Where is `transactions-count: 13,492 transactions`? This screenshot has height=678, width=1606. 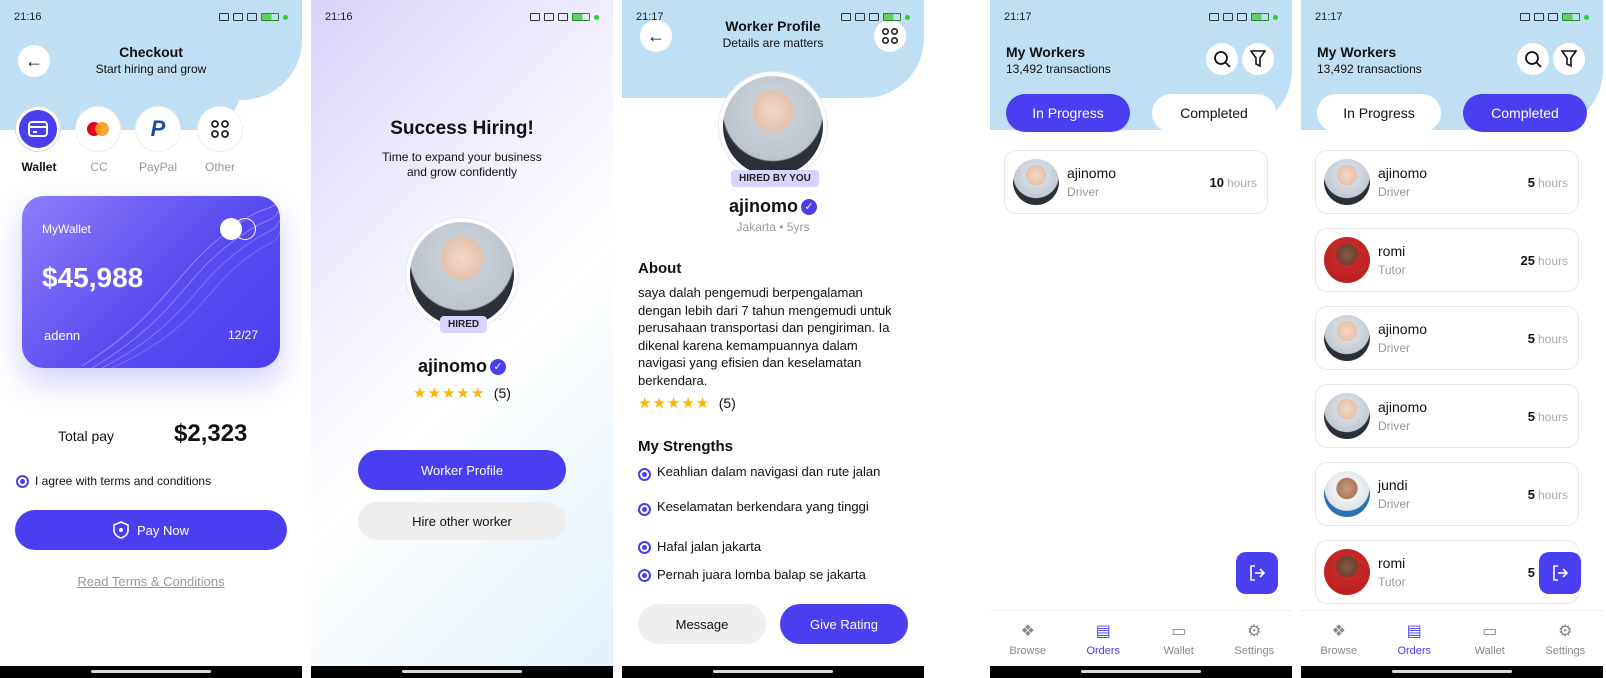
transactions-count: 13,492 transactions is located at coordinates (1369, 69).